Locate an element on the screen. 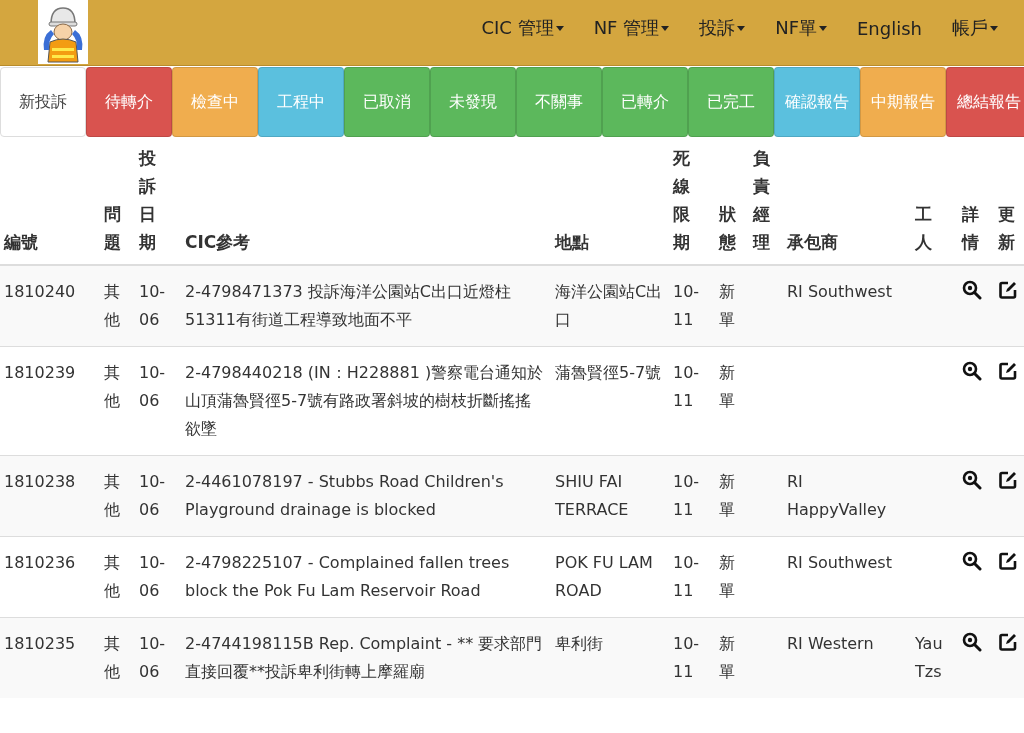  column-header: 死線限期 is located at coordinates (681, 200).